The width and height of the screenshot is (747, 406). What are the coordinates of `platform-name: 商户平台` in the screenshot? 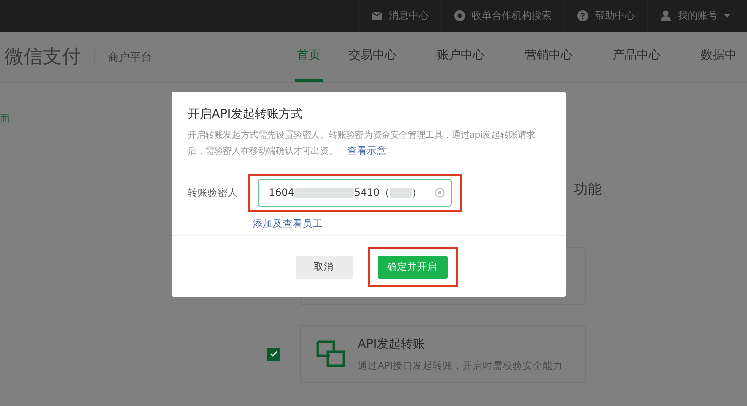 It's located at (130, 57).